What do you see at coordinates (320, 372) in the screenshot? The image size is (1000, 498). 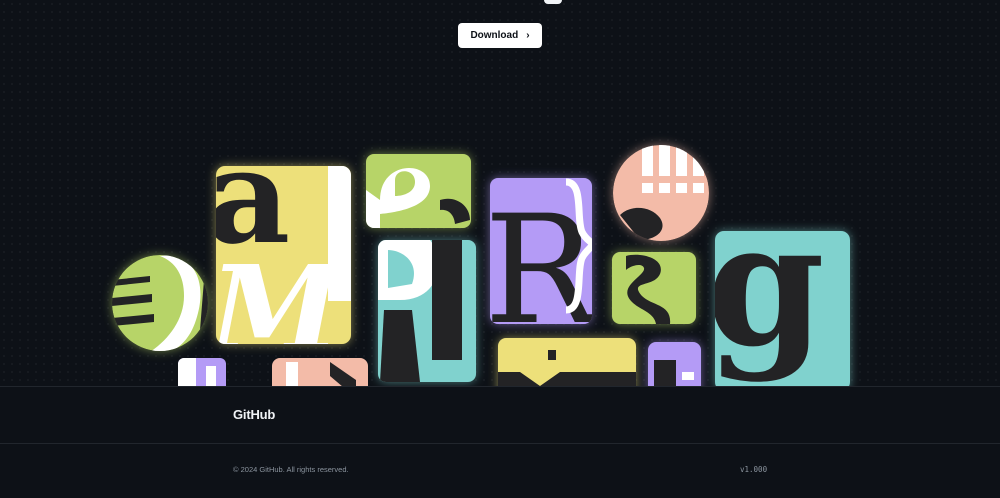 I see `tile-peach-bottom` at bounding box center [320, 372].